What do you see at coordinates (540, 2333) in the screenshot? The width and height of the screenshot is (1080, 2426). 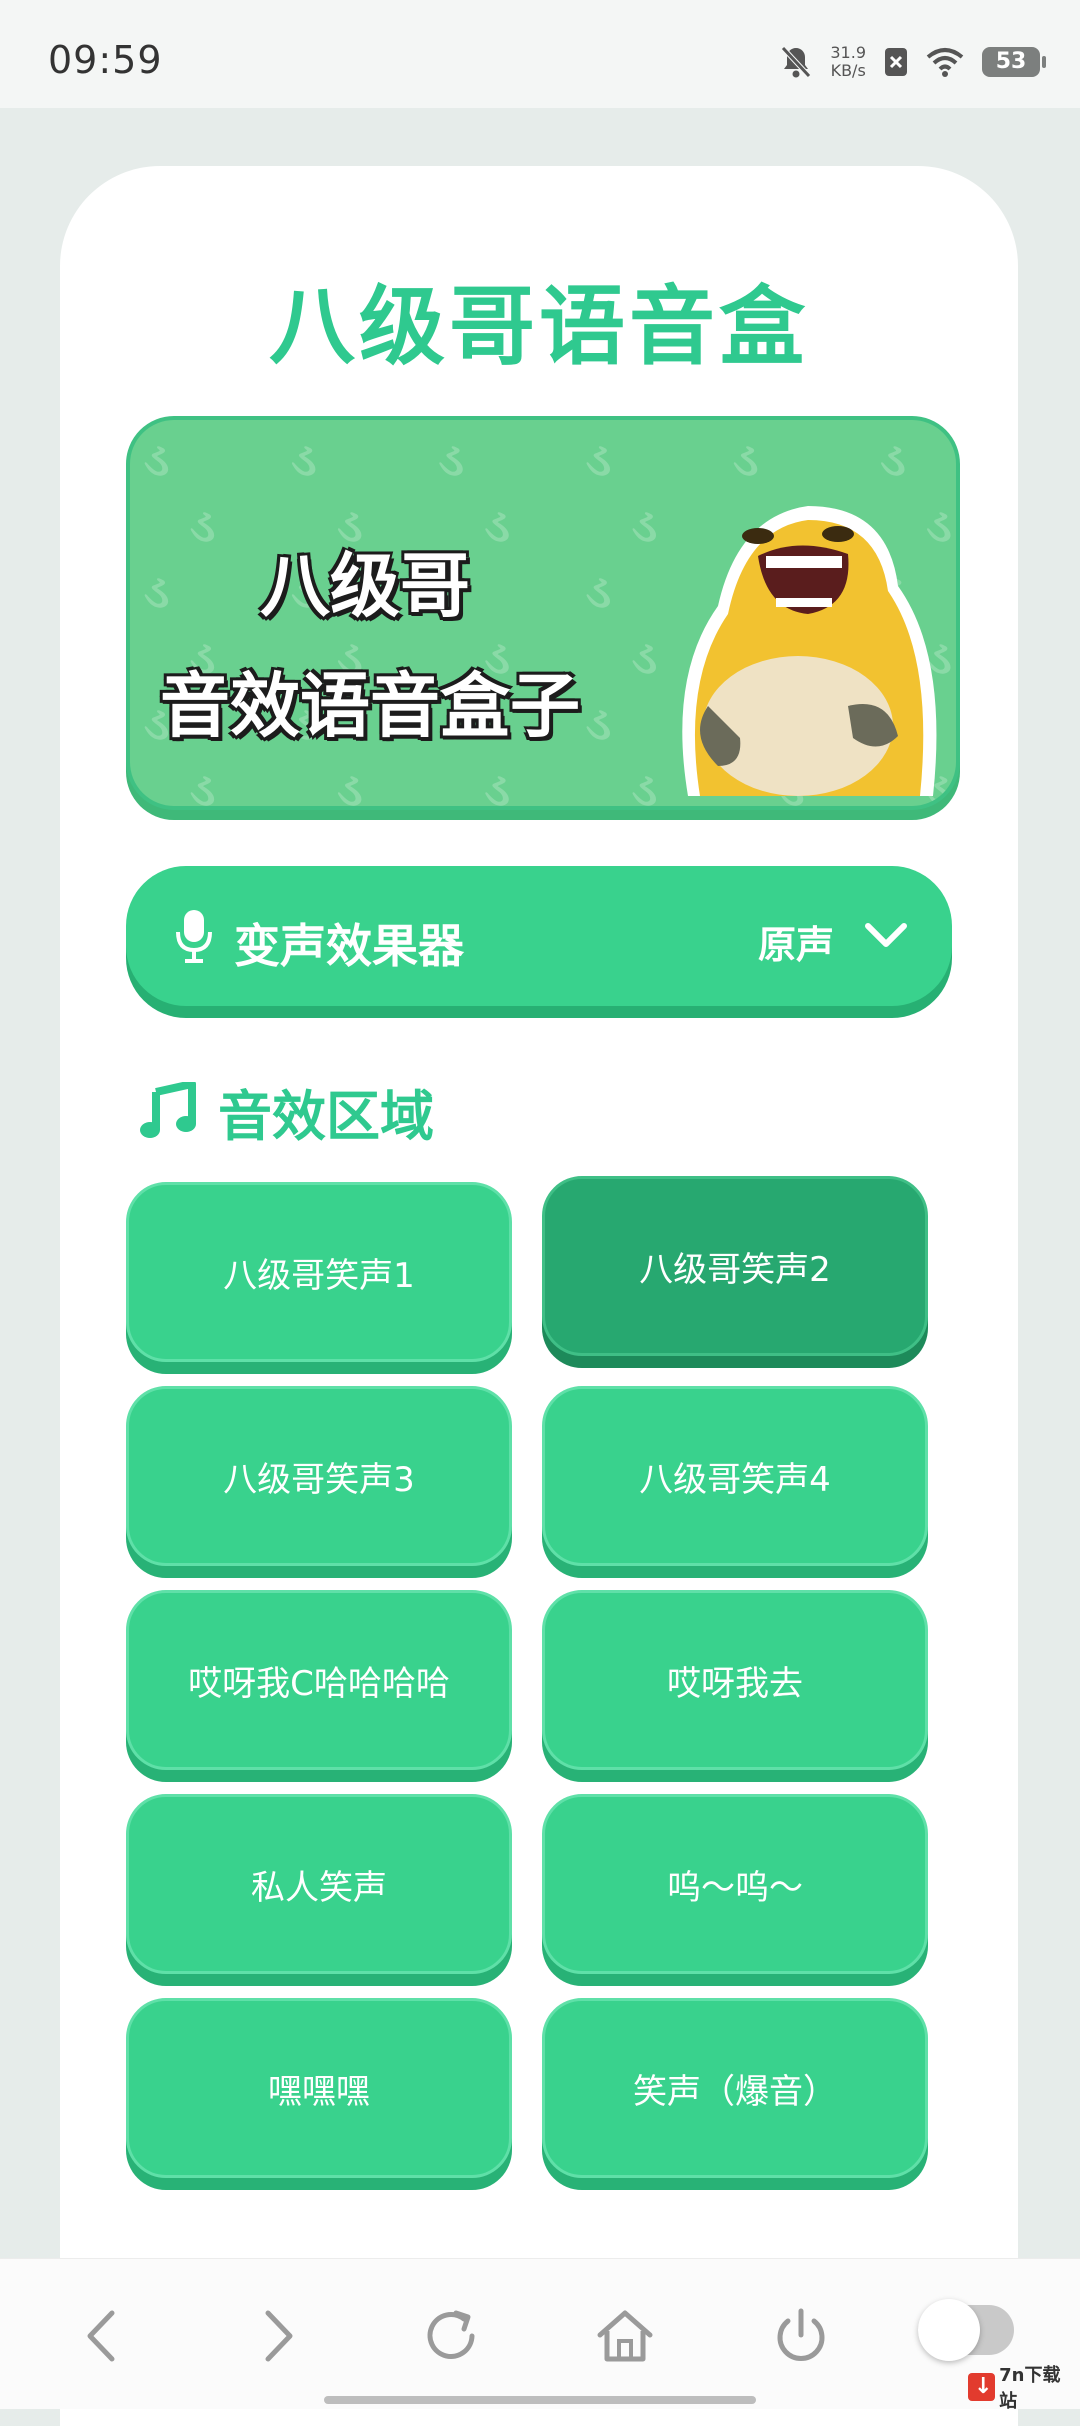 I see `bottom-navigation-bar` at bounding box center [540, 2333].